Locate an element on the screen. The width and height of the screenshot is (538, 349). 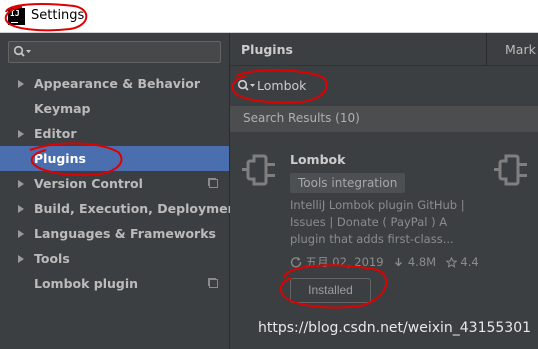
watermark: https://blog.csdn.net/weixin_43155301 is located at coordinates (395, 328).